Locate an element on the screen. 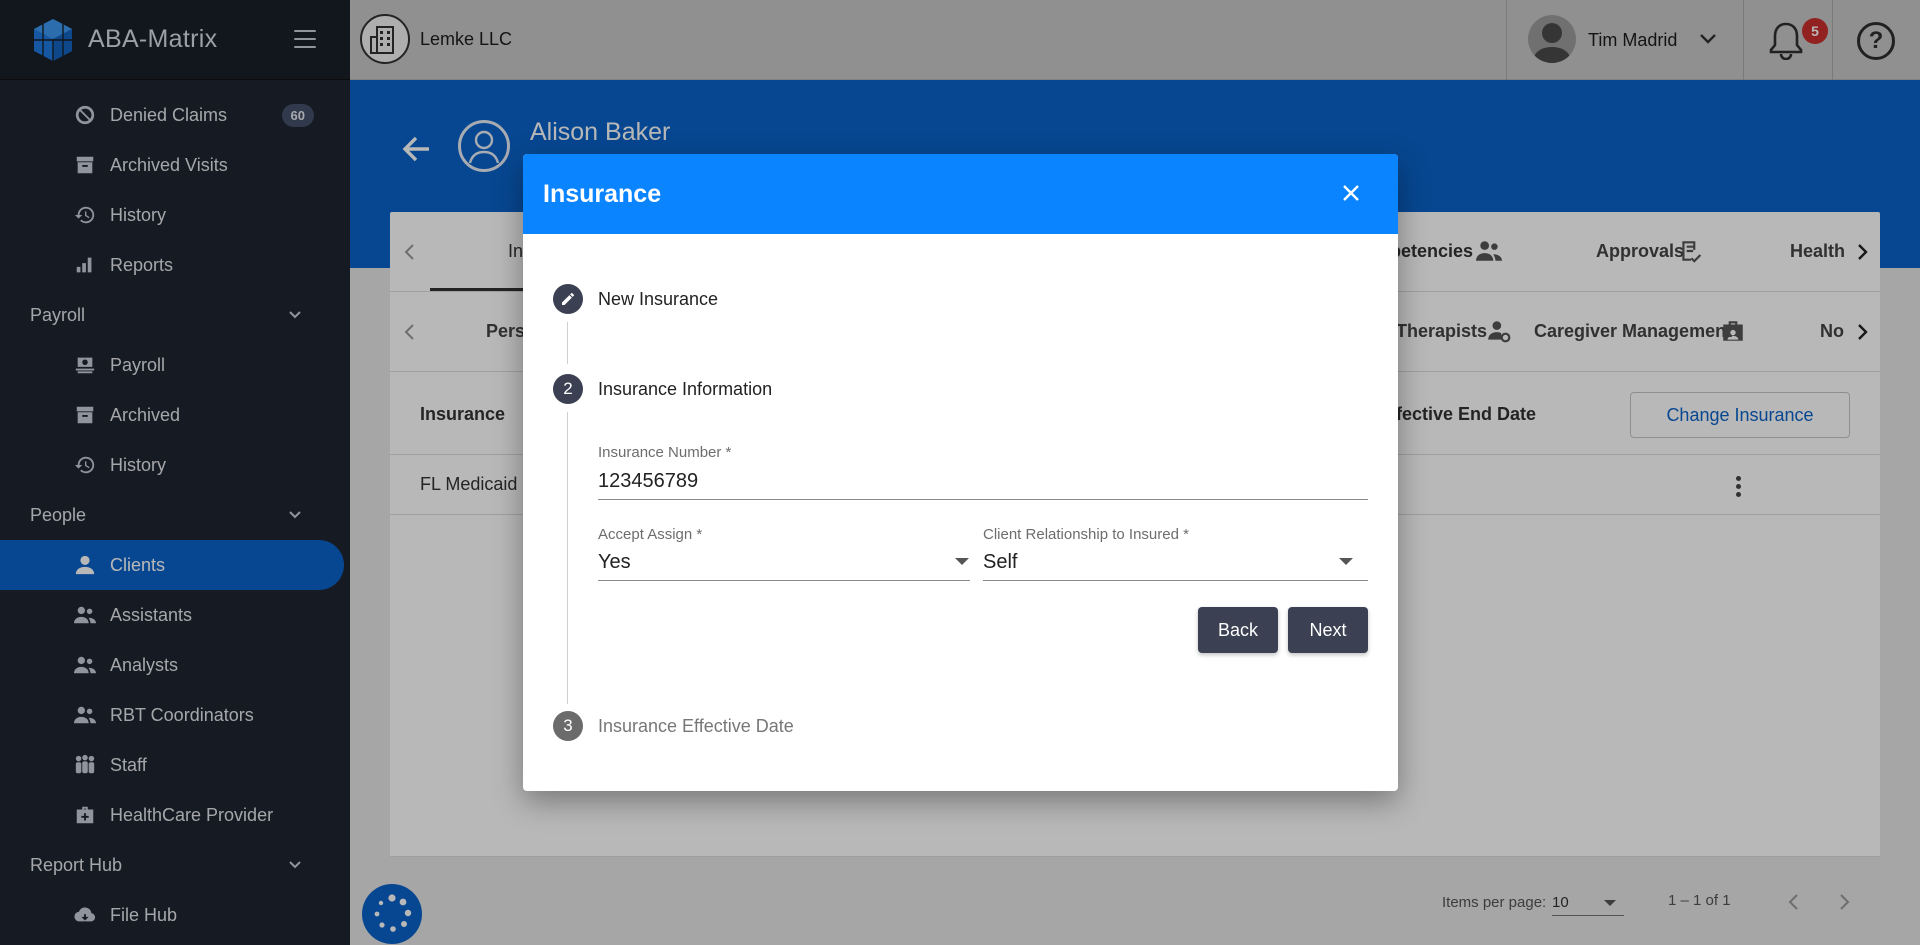  accept-assign-select: Yes is located at coordinates (614, 562).